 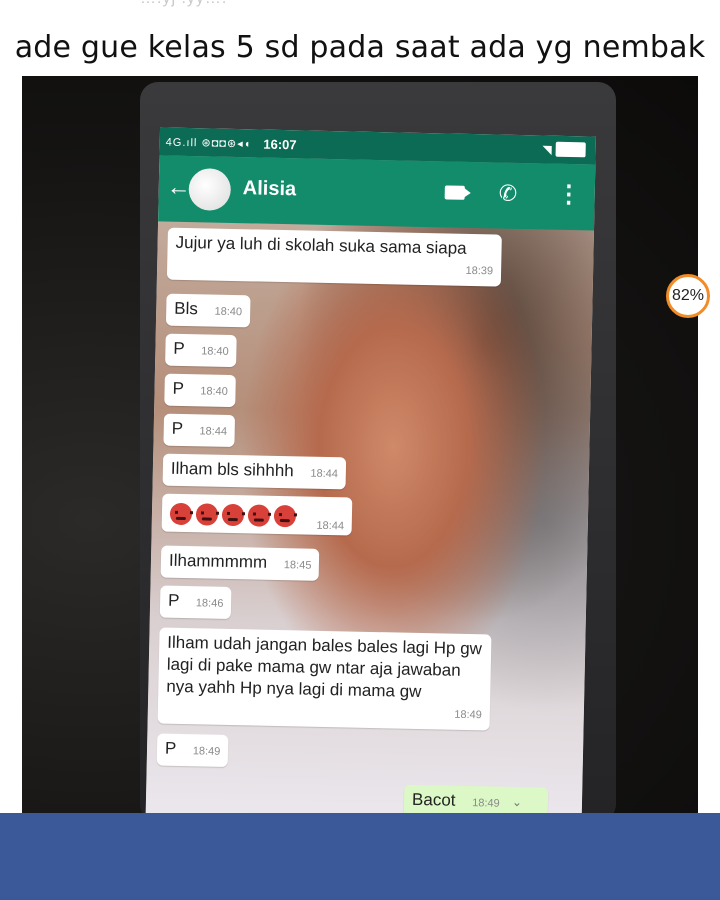 I want to click on status-right: ◥, so click(x=564, y=149).